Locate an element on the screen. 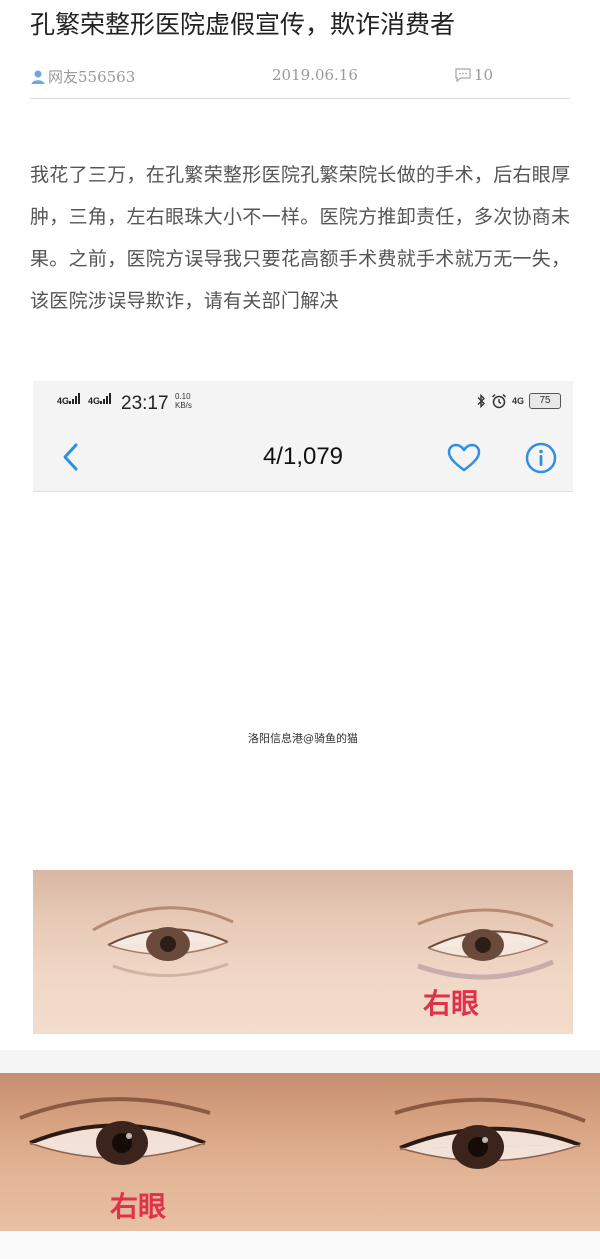 This screenshot has height=1259, width=600. network-right: 4G is located at coordinates (517, 401).